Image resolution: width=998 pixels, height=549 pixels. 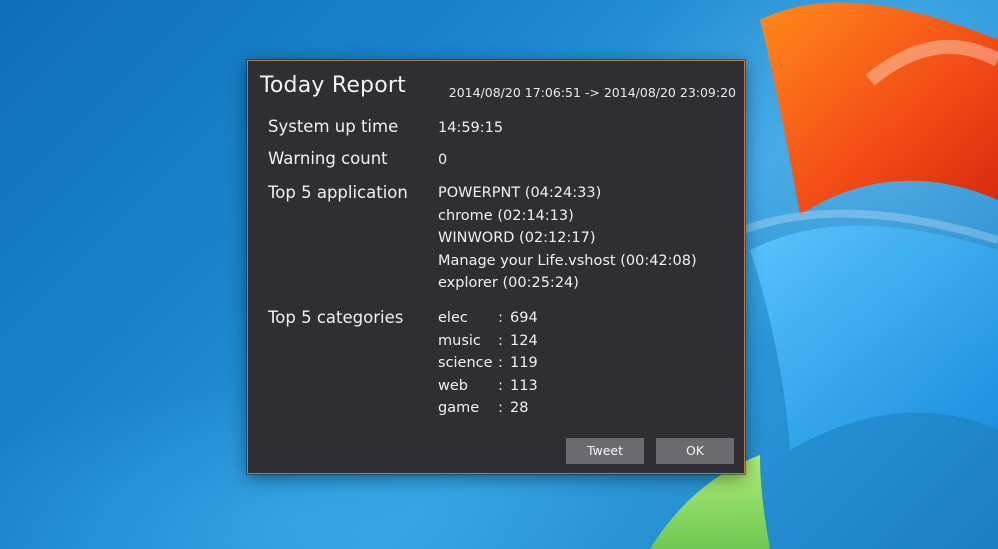 What do you see at coordinates (453, 318) in the screenshot?
I see `category-name: elec` at bounding box center [453, 318].